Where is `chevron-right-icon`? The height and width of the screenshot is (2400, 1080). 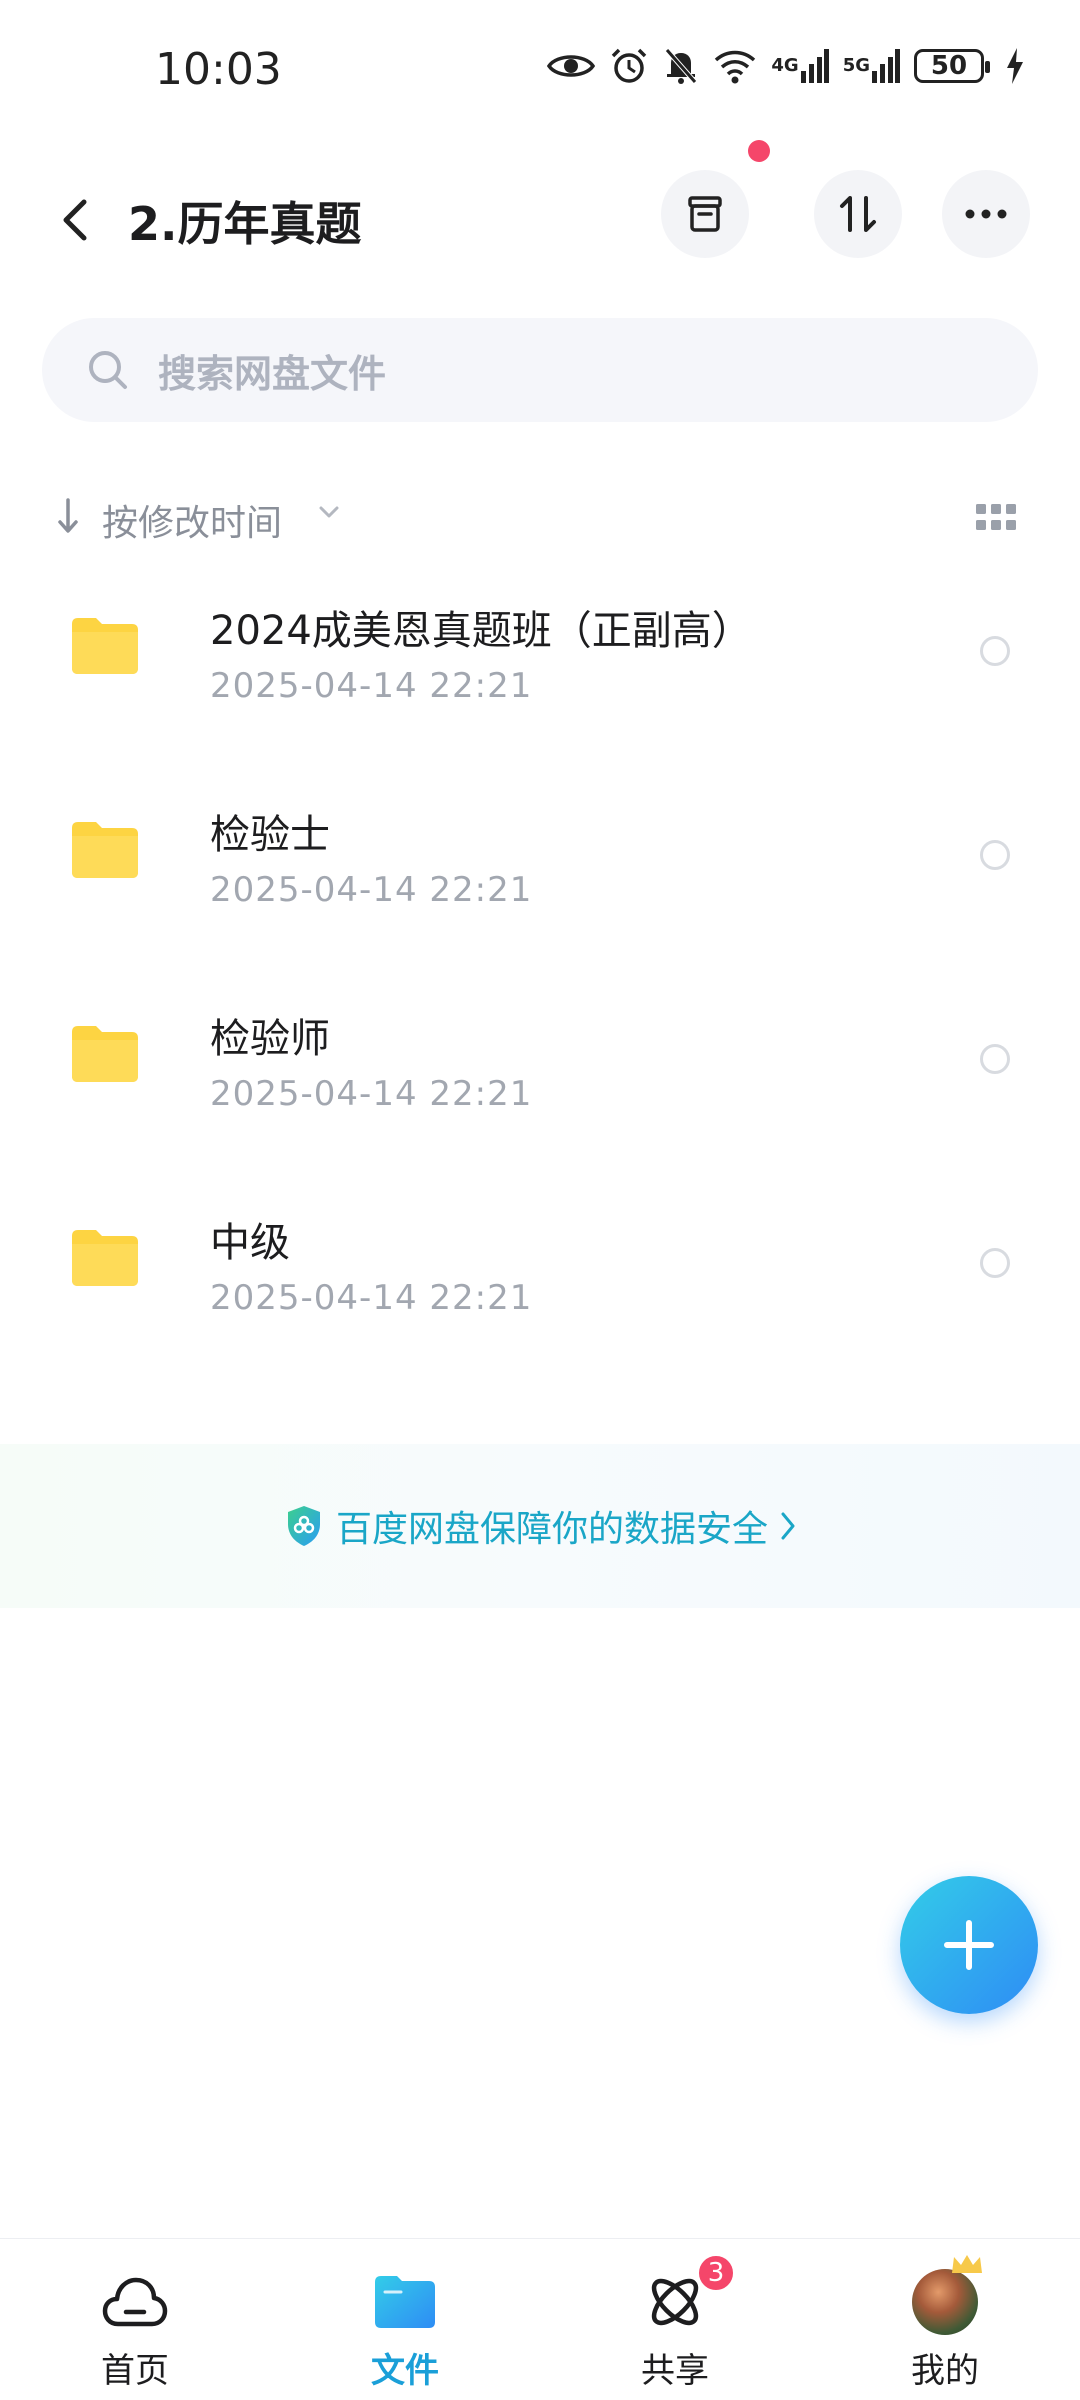 chevron-right-icon is located at coordinates (788, 1526).